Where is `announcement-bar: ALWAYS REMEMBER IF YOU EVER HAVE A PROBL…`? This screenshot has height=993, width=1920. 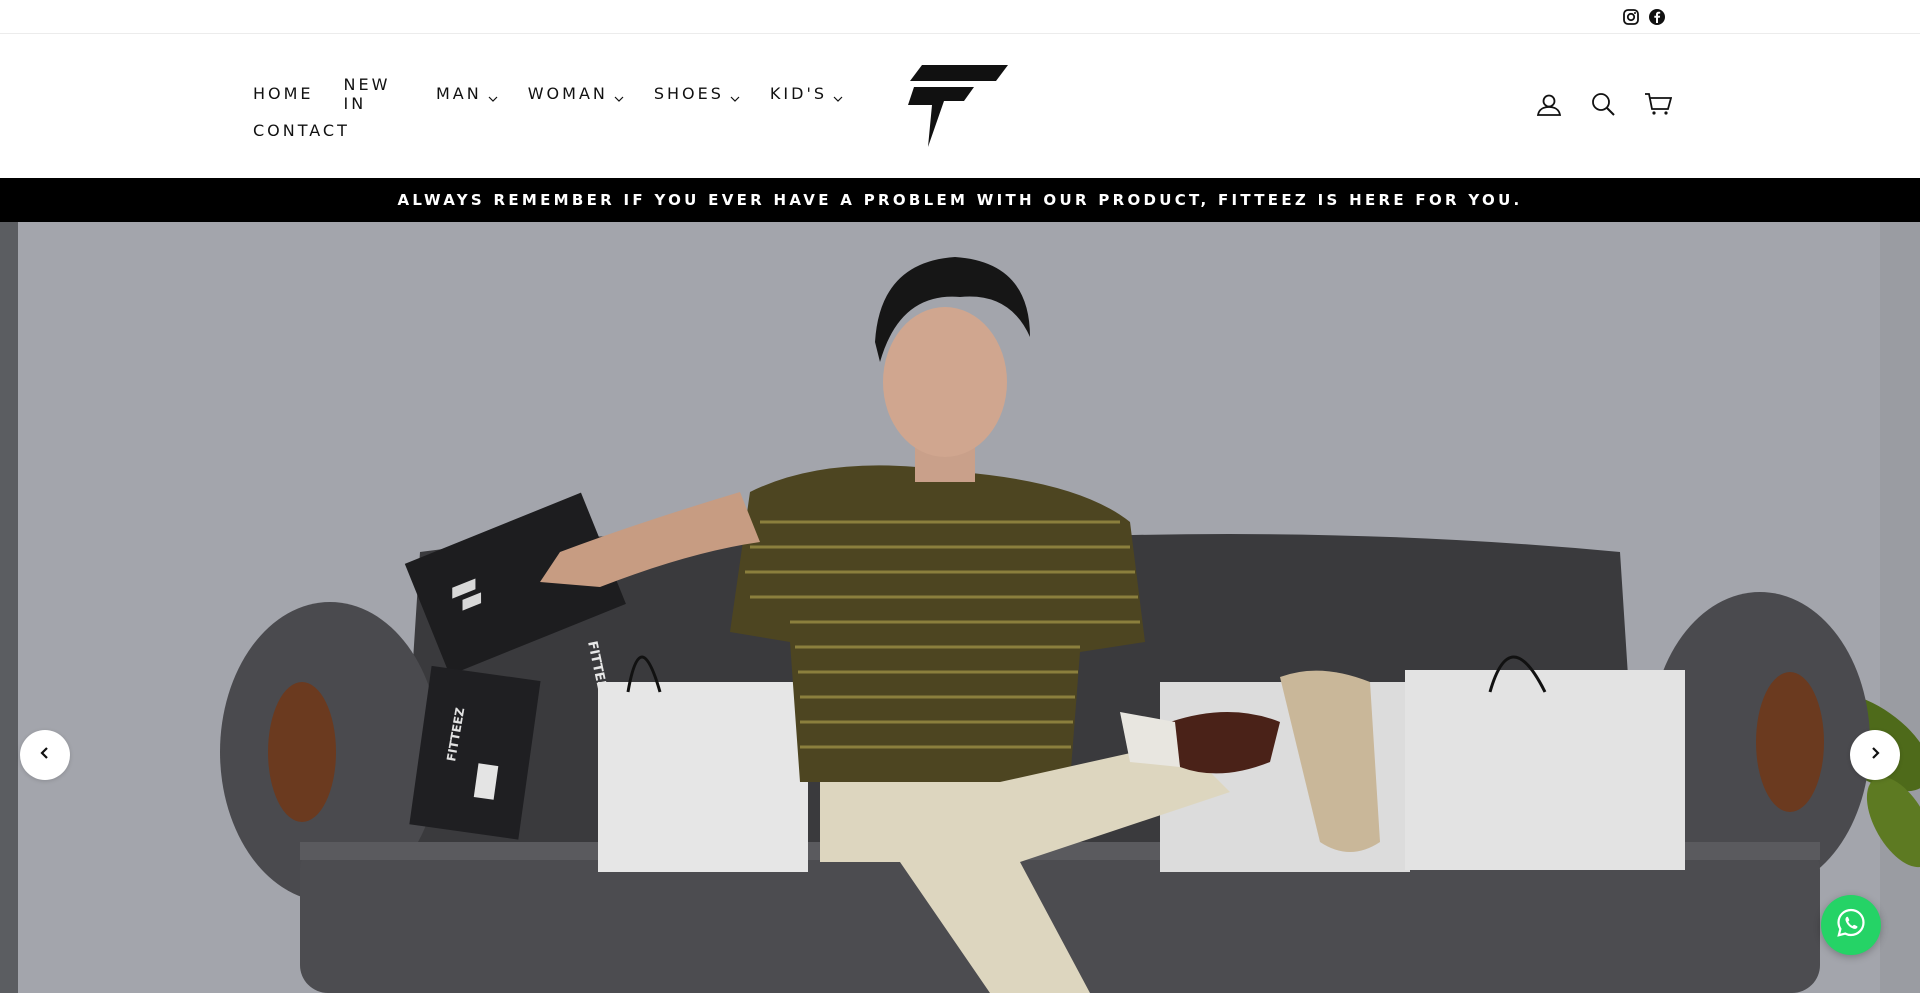 announcement-bar: ALWAYS REMEMBER IF YOU EVER HAVE A PROBL… is located at coordinates (960, 200).